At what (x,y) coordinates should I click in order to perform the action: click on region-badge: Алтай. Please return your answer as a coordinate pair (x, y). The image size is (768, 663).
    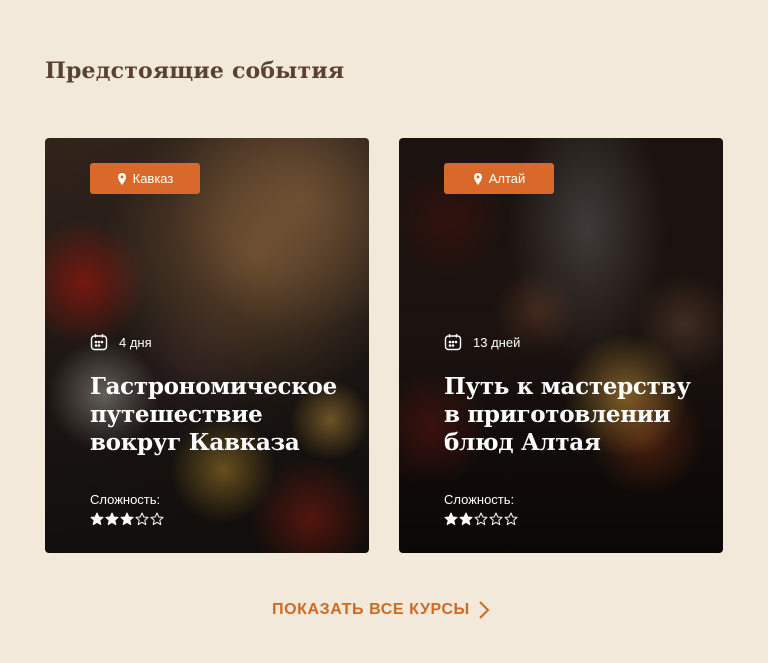
    Looking at the image, I should click on (499, 178).